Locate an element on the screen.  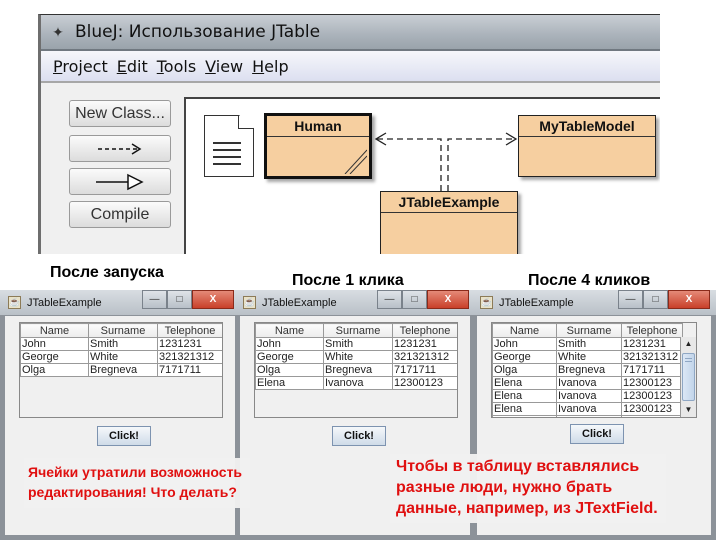
caption-after-launch: После запуска is located at coordinates (107, 272).